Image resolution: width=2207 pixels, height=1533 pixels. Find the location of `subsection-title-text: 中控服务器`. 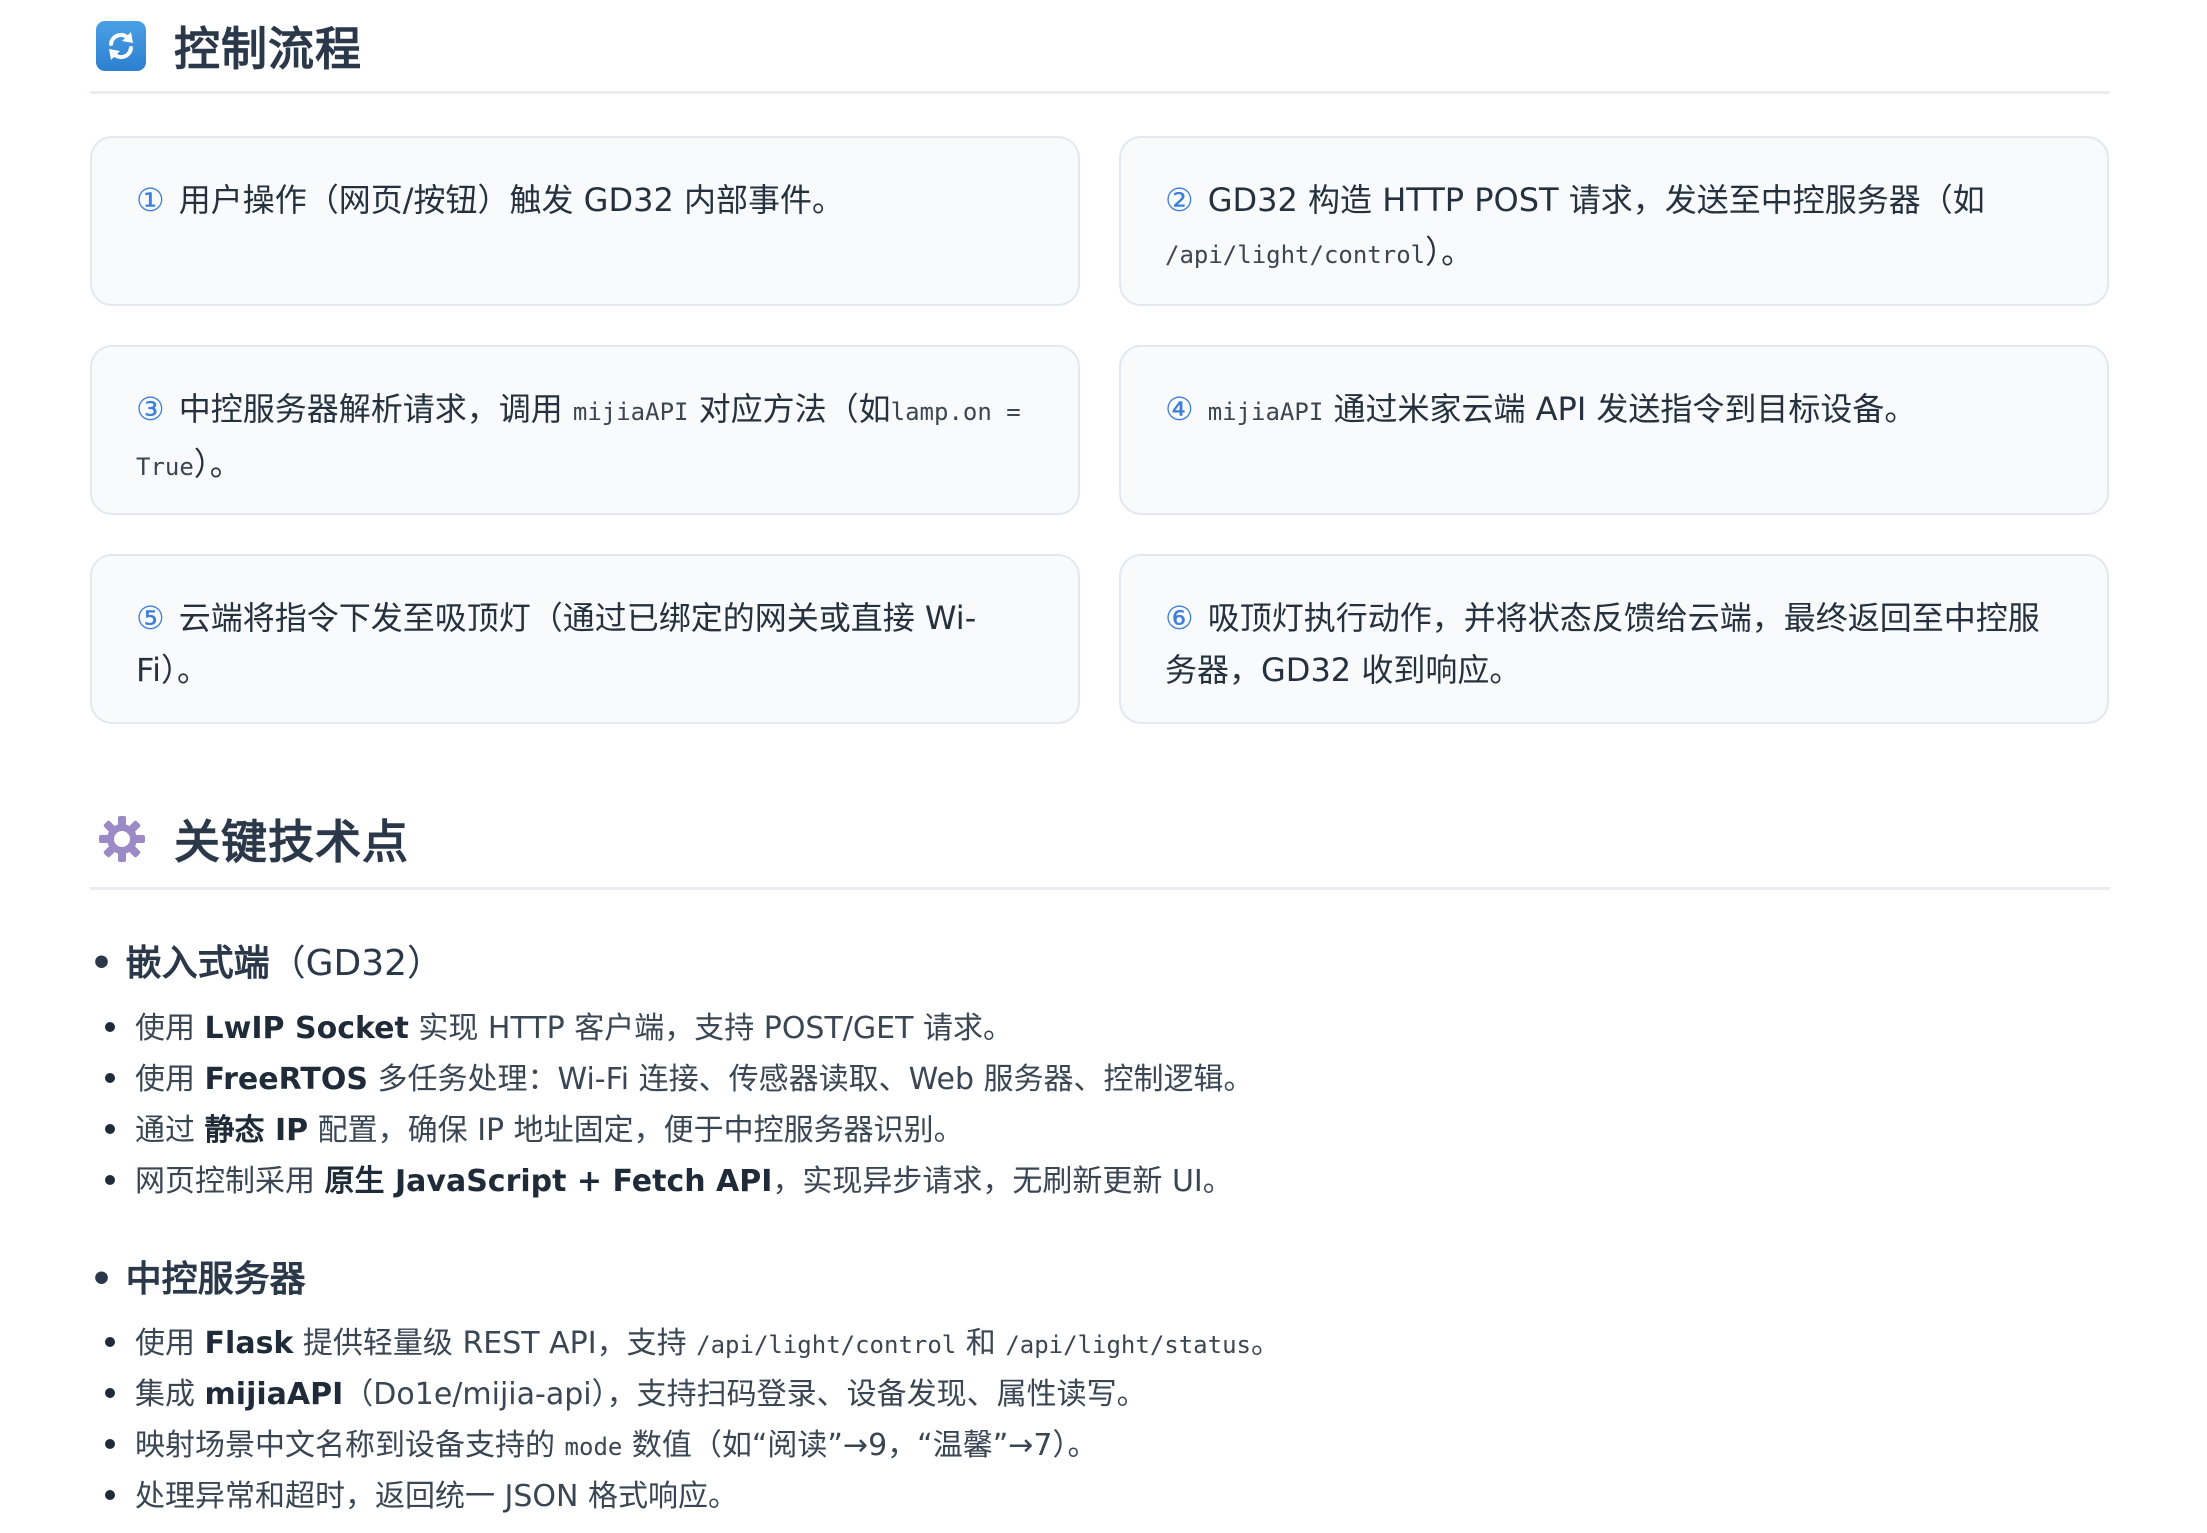

subsection-title-text: 中控服务器 is located at coordinates (215, 1279).